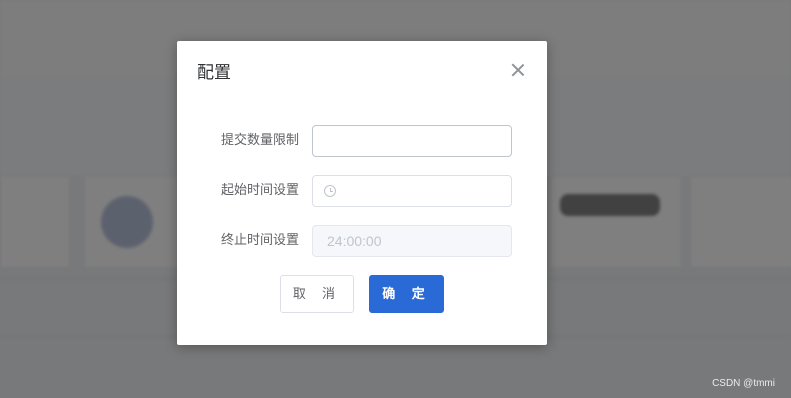  I want to click on cancel-button: 取 消, so click(317, 294).